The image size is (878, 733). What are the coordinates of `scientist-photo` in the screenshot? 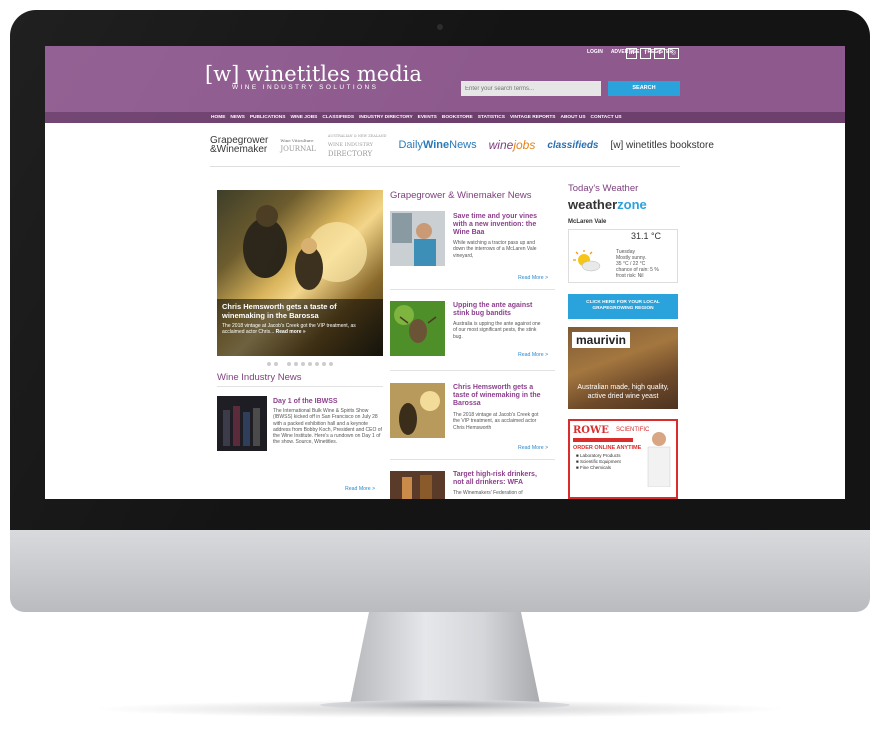 It's located at (659, 459).